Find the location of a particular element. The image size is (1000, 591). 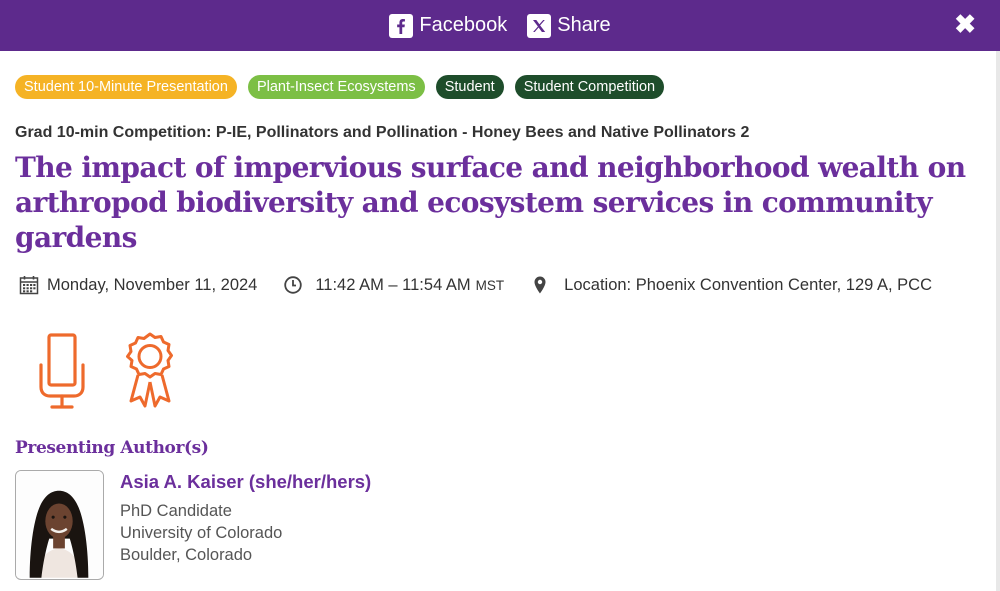

clock-icon is located at coordinates (293, 285).